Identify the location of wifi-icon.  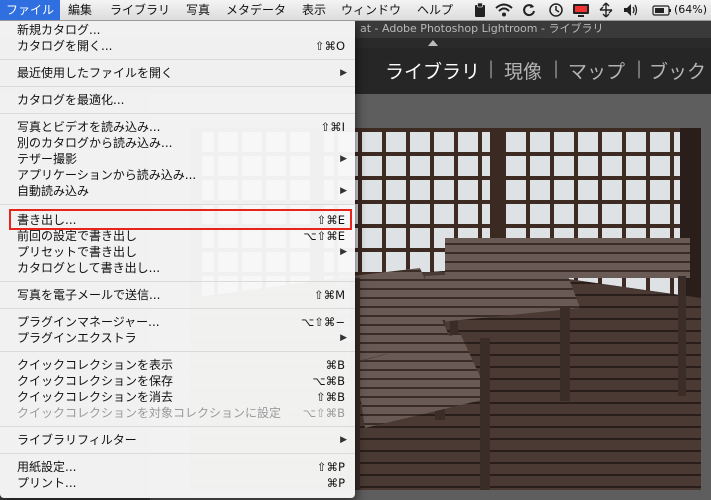
(504, 10).